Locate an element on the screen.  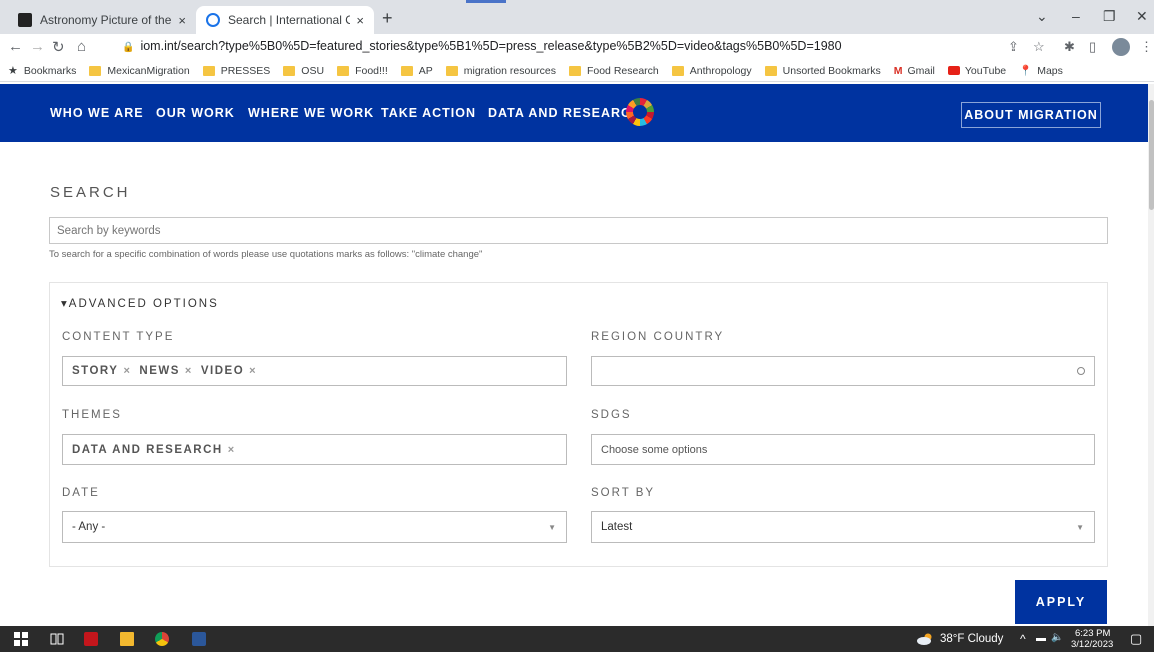
word-icon is located at coordinates (199, 639).